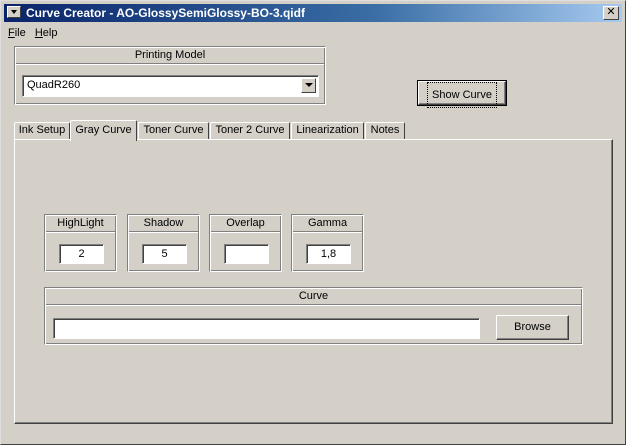 The height and width of the screenshot is (445, 626). Describe the element at coordinates (80, 243) in the screenshot. I see `highlight-group: HighLight` at that location.